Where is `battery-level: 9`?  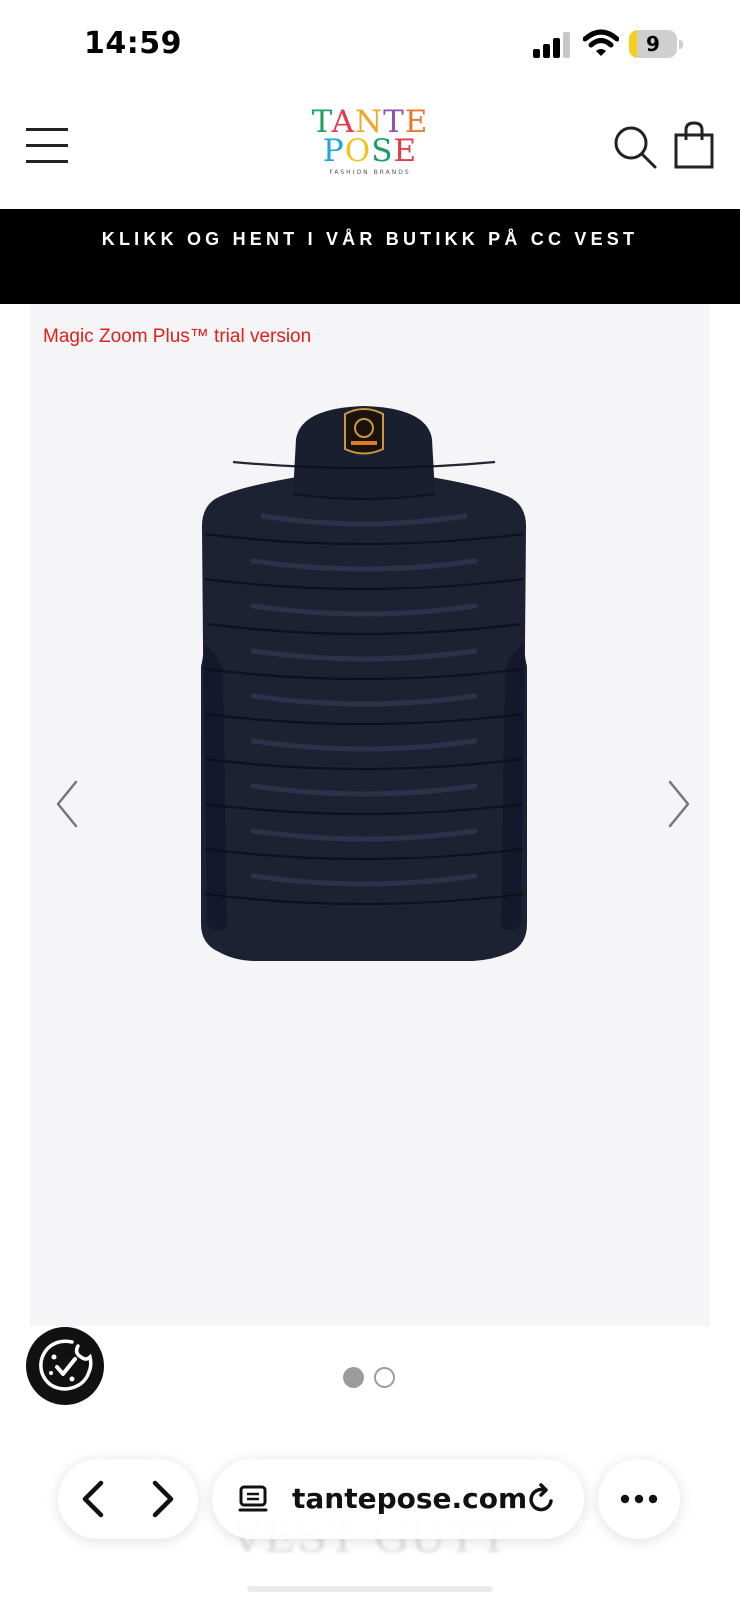
battery-level: 9 is located at coordinates (653, 44).